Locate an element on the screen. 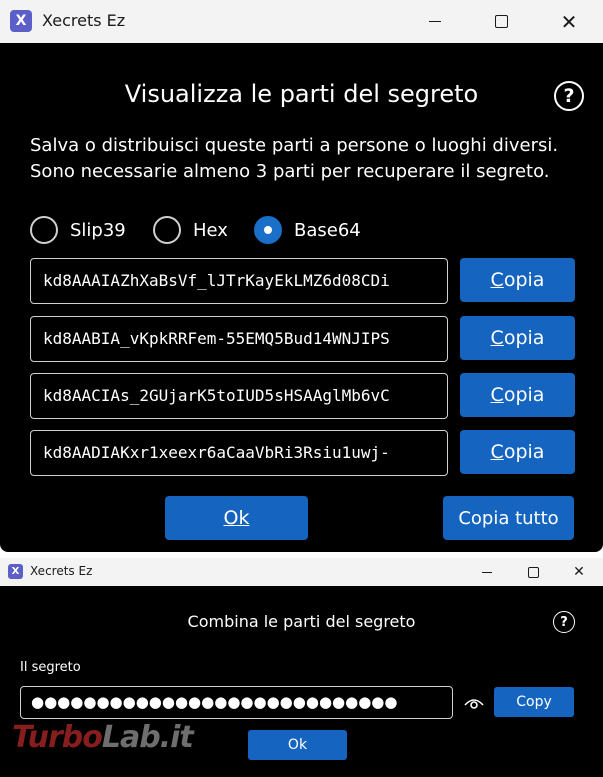 The image size is (603, 777). part-field: kd8AACIAs_2GUjarK5toIUD5sHSAAglMb6vC is located at coordinates (239, 396).